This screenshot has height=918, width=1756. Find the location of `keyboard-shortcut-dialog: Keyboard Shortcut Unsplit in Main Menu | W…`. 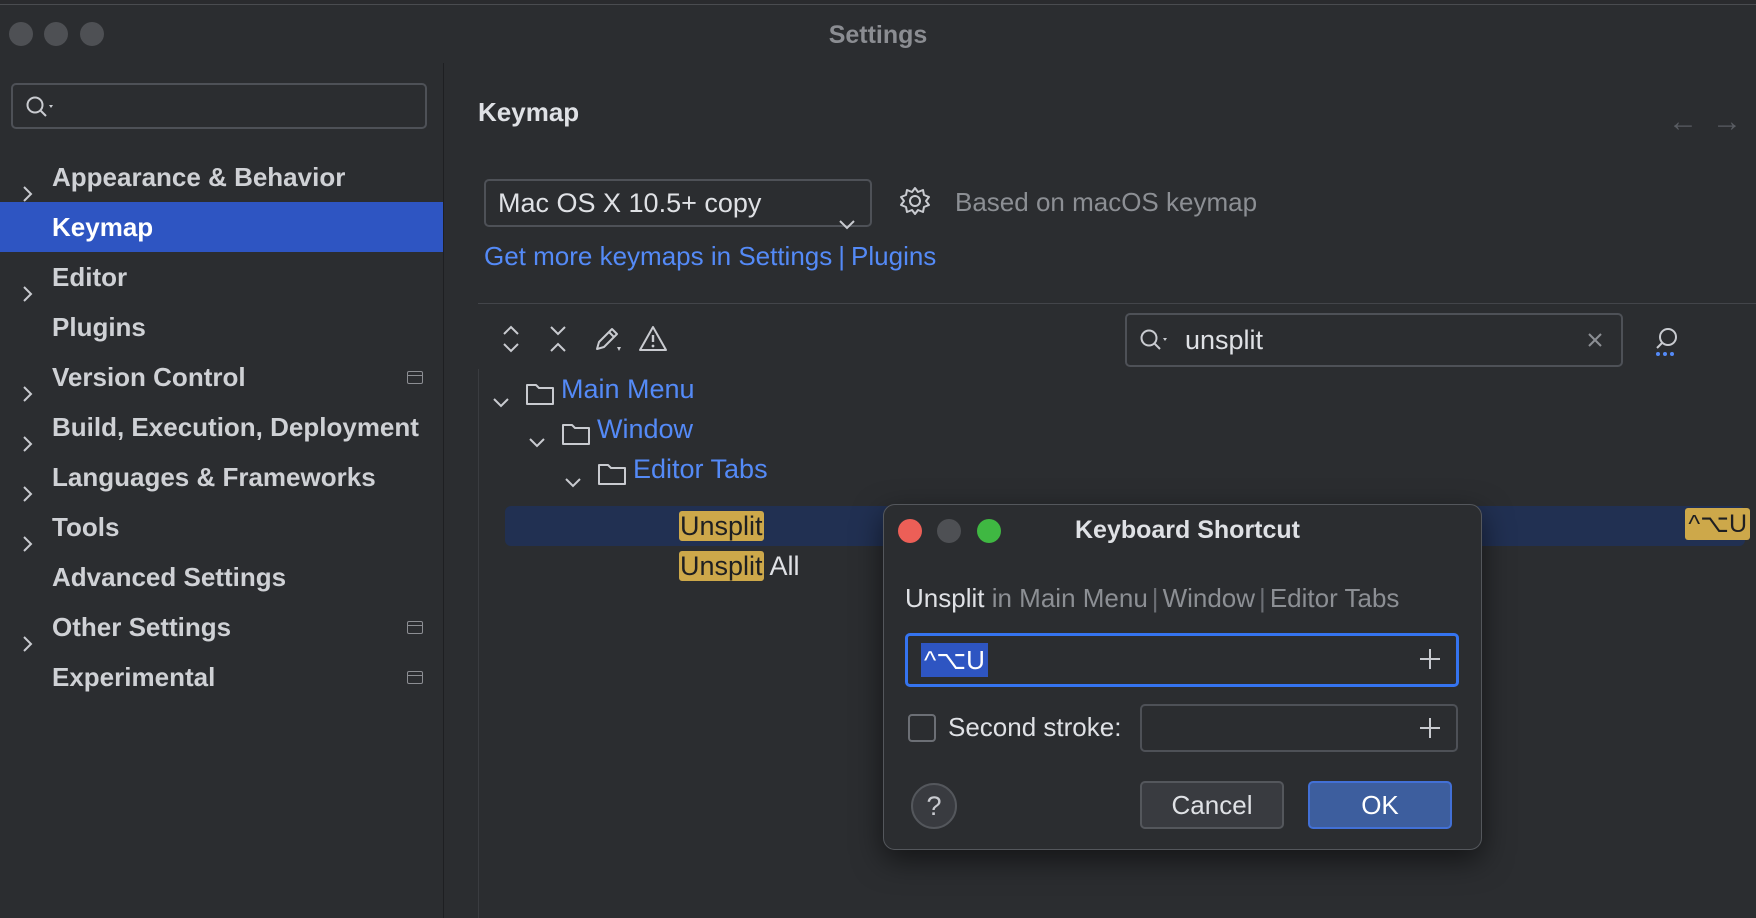

keyboard-shortcut-dialog: Keyboard Shortcut Unsplit in Main Menu | W… is located at coordinates (1182, 677).